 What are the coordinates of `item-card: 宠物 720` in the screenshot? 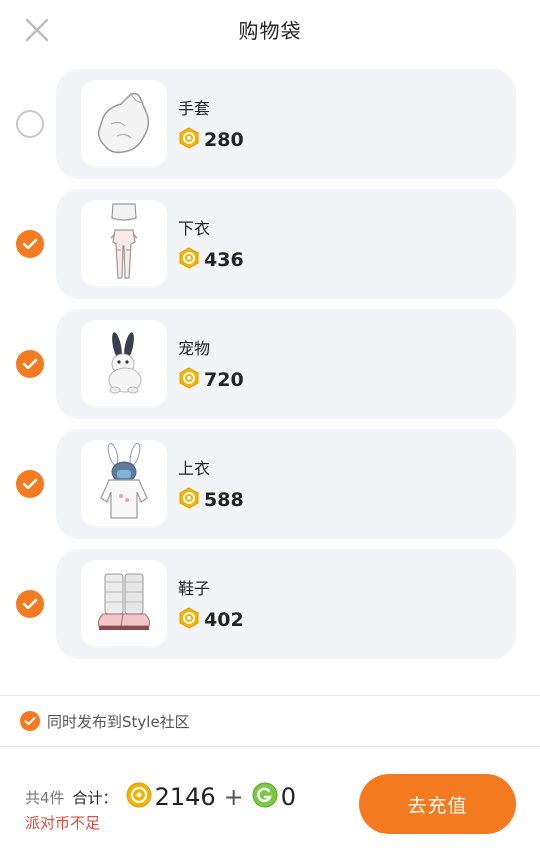 It's located at (286, 364).